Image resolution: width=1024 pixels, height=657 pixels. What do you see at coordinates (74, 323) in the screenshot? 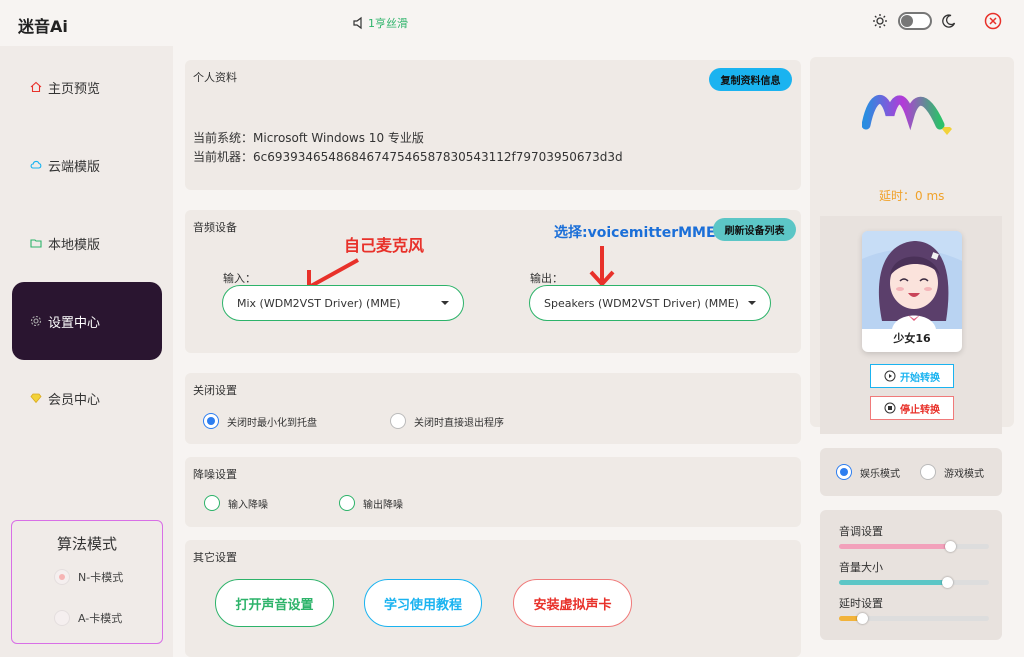
I see `sidebar-item-label: 设置中心` at bounding box center [74, 323].